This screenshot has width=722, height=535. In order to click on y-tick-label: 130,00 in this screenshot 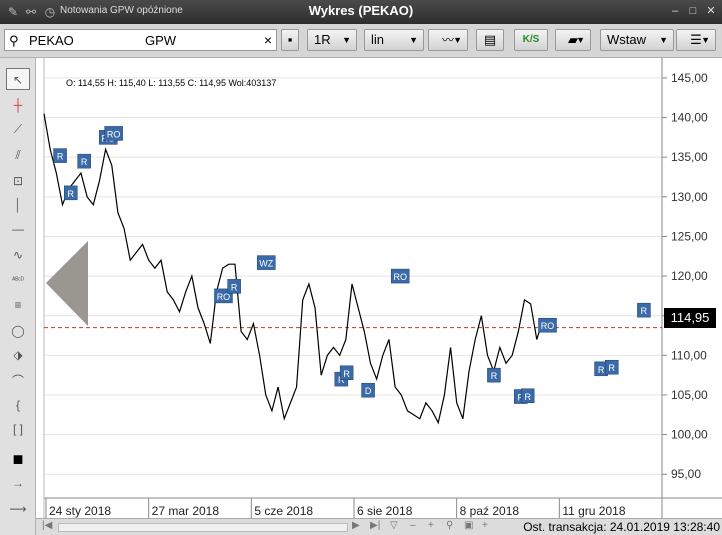, I will do `click(689, 197)`.